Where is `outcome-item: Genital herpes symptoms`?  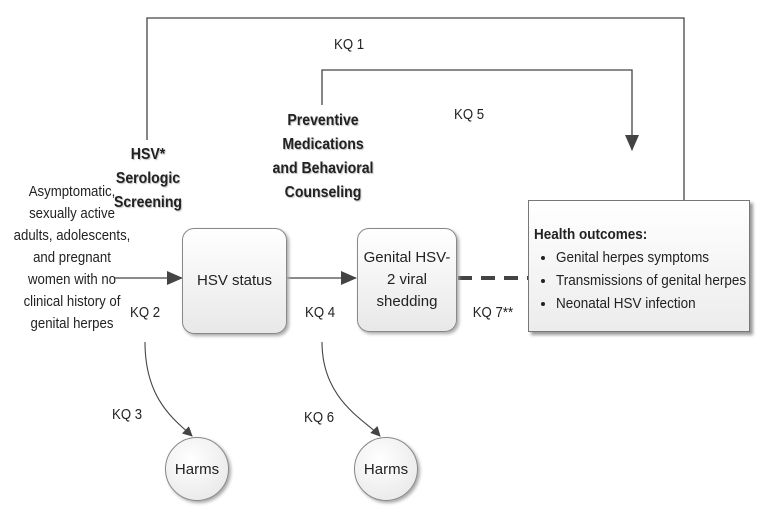
outcome-item: Genital herpes symptoms is located at coordinates (652, 257).